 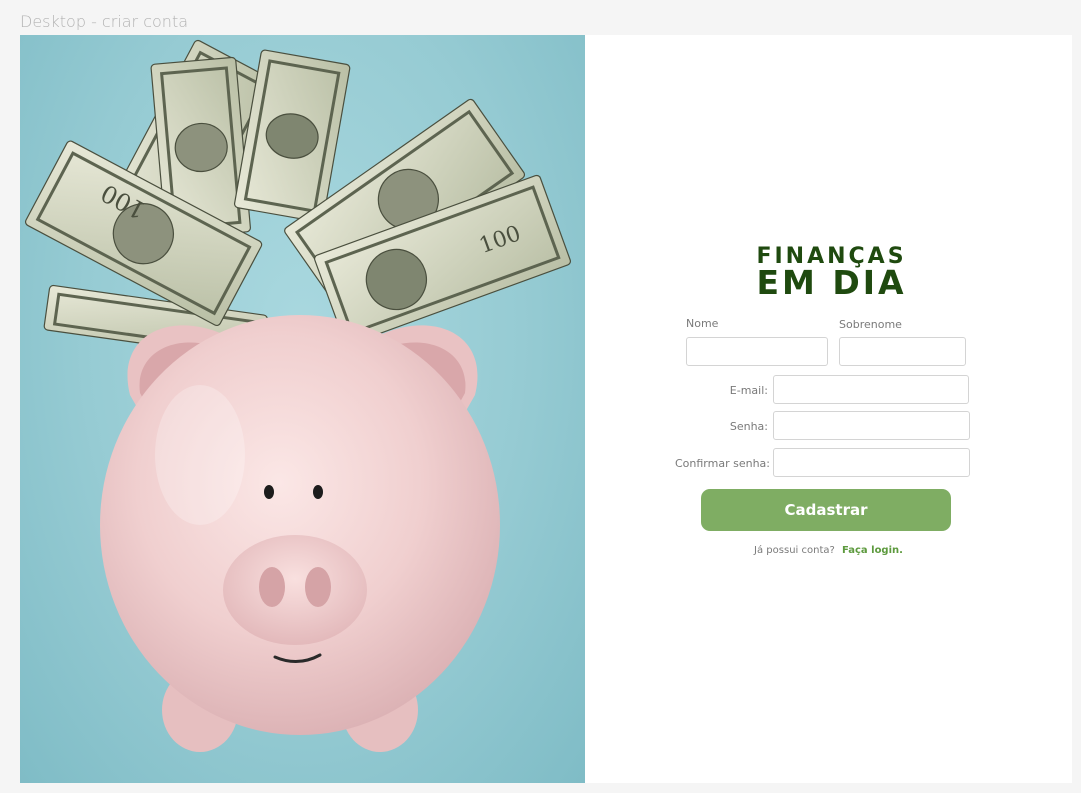 What do you see at coordinates (702, 323) in the screenshot?
I see `first-name-label: Nome` at bounding box center [702, 323].